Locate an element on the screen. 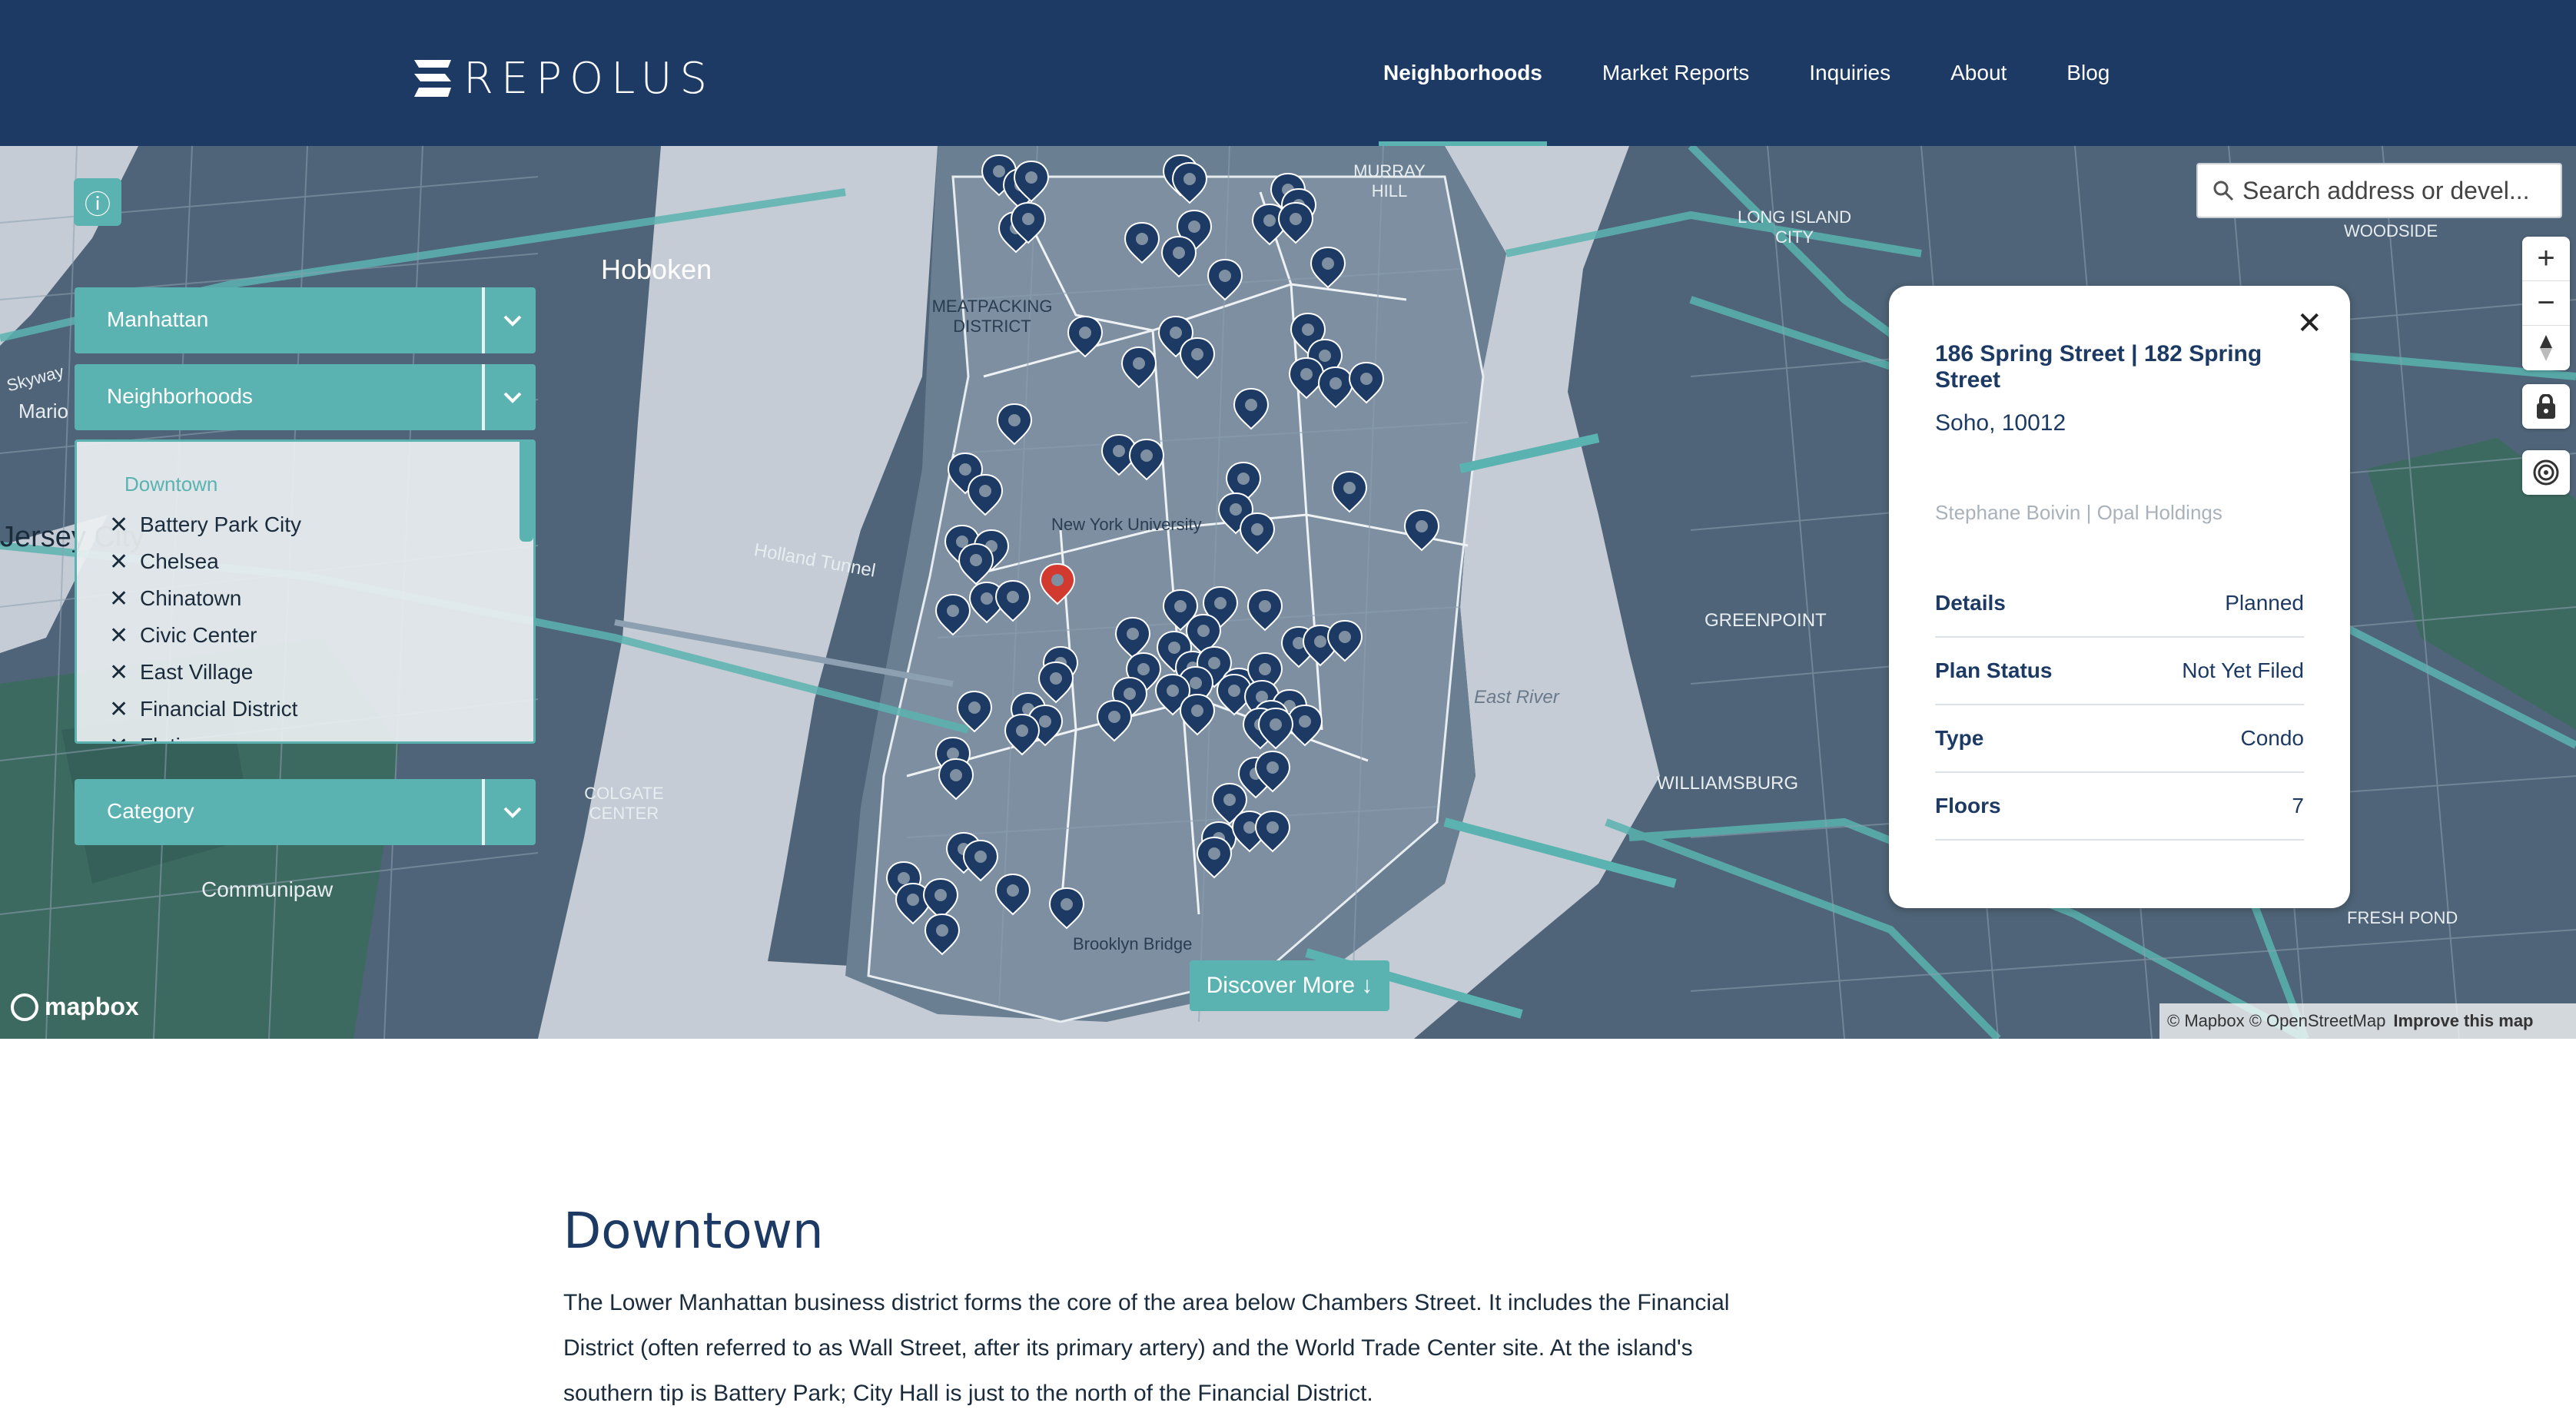  attribution-text: © Mapbox © OpenStreetMap is located at coordinates (2276, 1021).